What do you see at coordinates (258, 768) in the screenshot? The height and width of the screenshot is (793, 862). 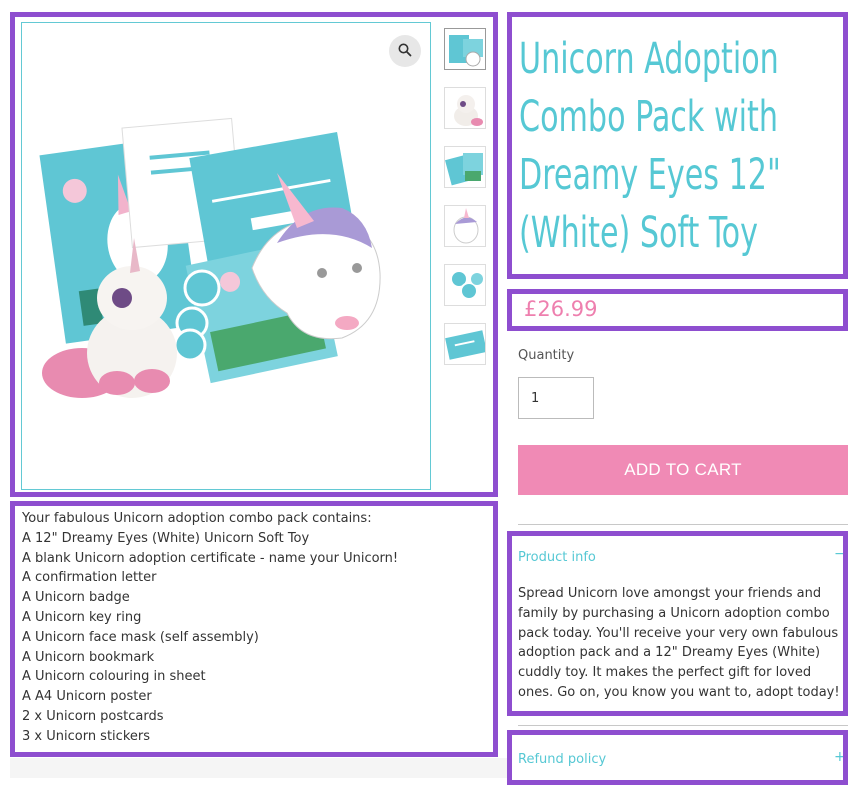 I see `footer-band` at bounding box center [258, 768].